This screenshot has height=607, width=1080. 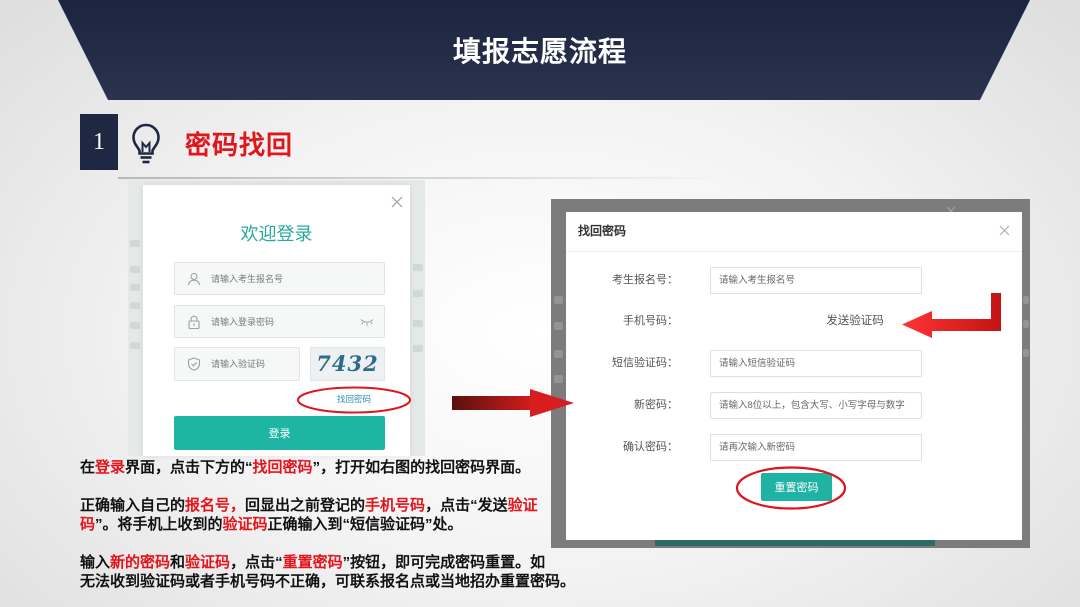 What do you see at coordinates (816, 363) in the screenshot?
I see `sms-code-input` at bounding box center [816, 363].